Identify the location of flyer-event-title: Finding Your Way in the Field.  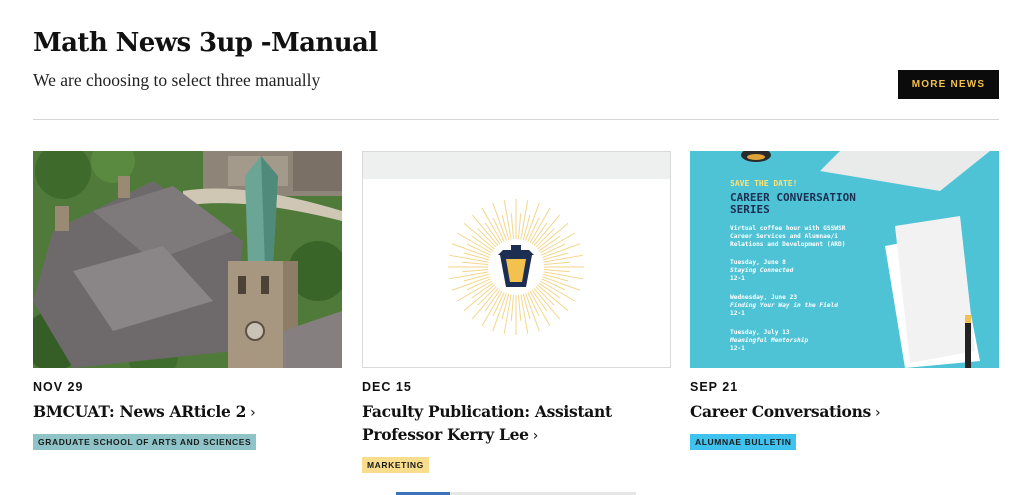
(784, 305).